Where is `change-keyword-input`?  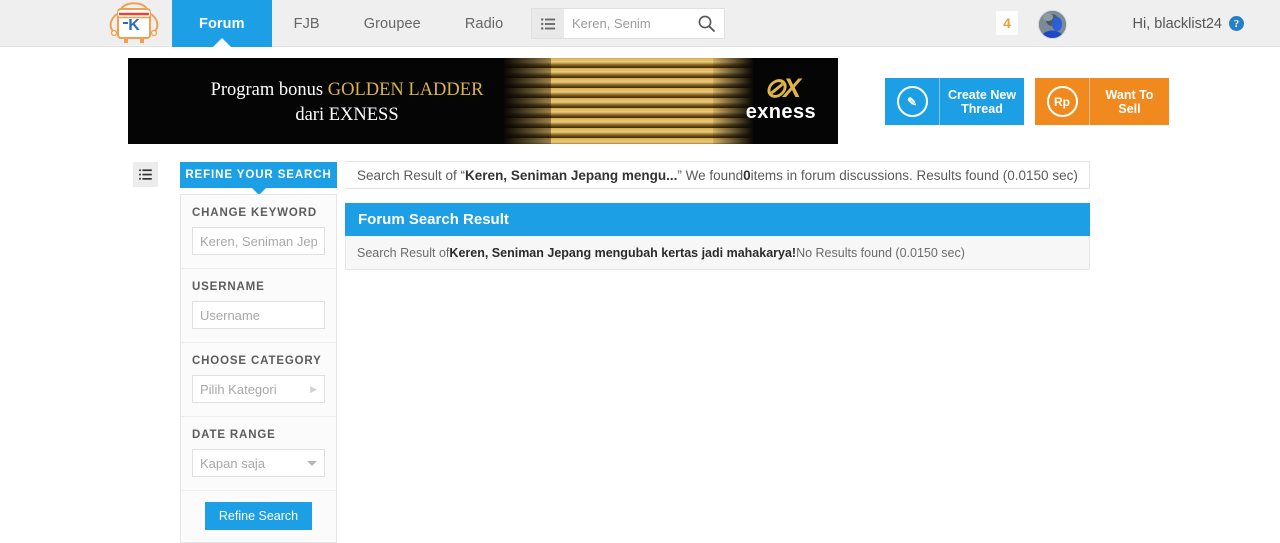 change-keyword-input is located at coordinates (258, 241).